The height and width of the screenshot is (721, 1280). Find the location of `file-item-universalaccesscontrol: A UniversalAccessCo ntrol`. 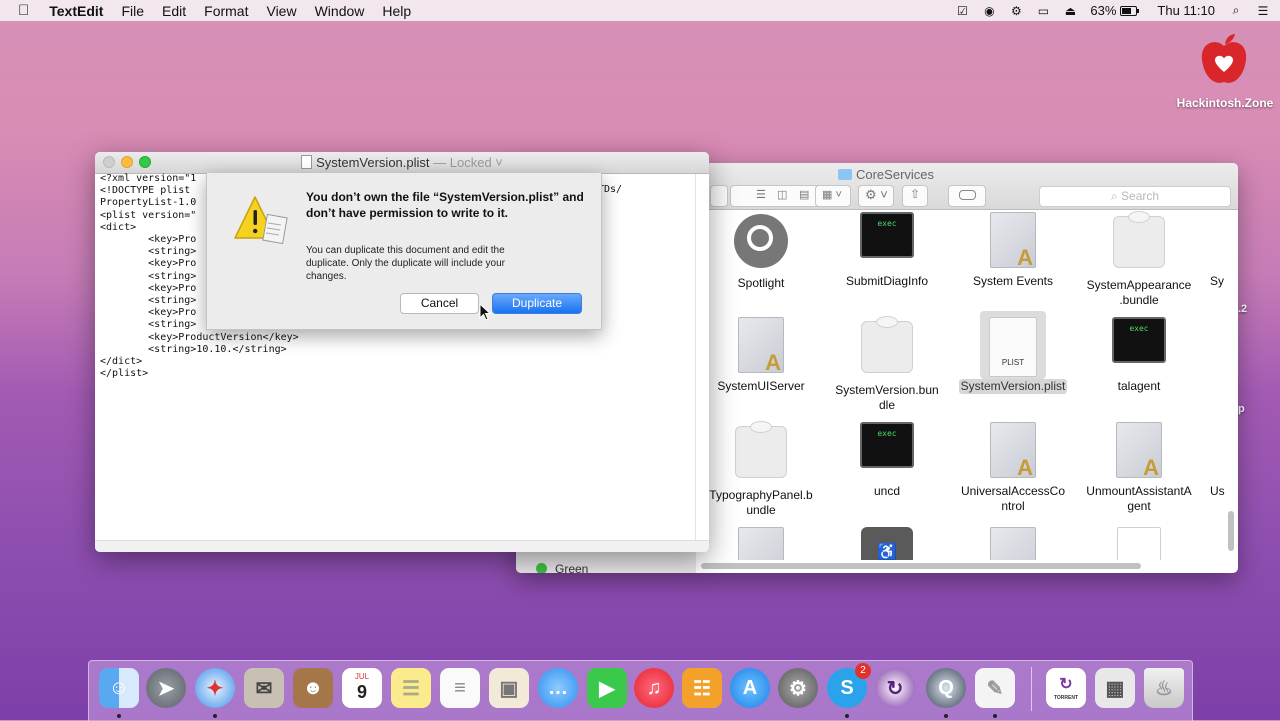

file-item-universalaccesscontrol: A UniversalAccessCo ntrol is located at coordinates (1013, 468).